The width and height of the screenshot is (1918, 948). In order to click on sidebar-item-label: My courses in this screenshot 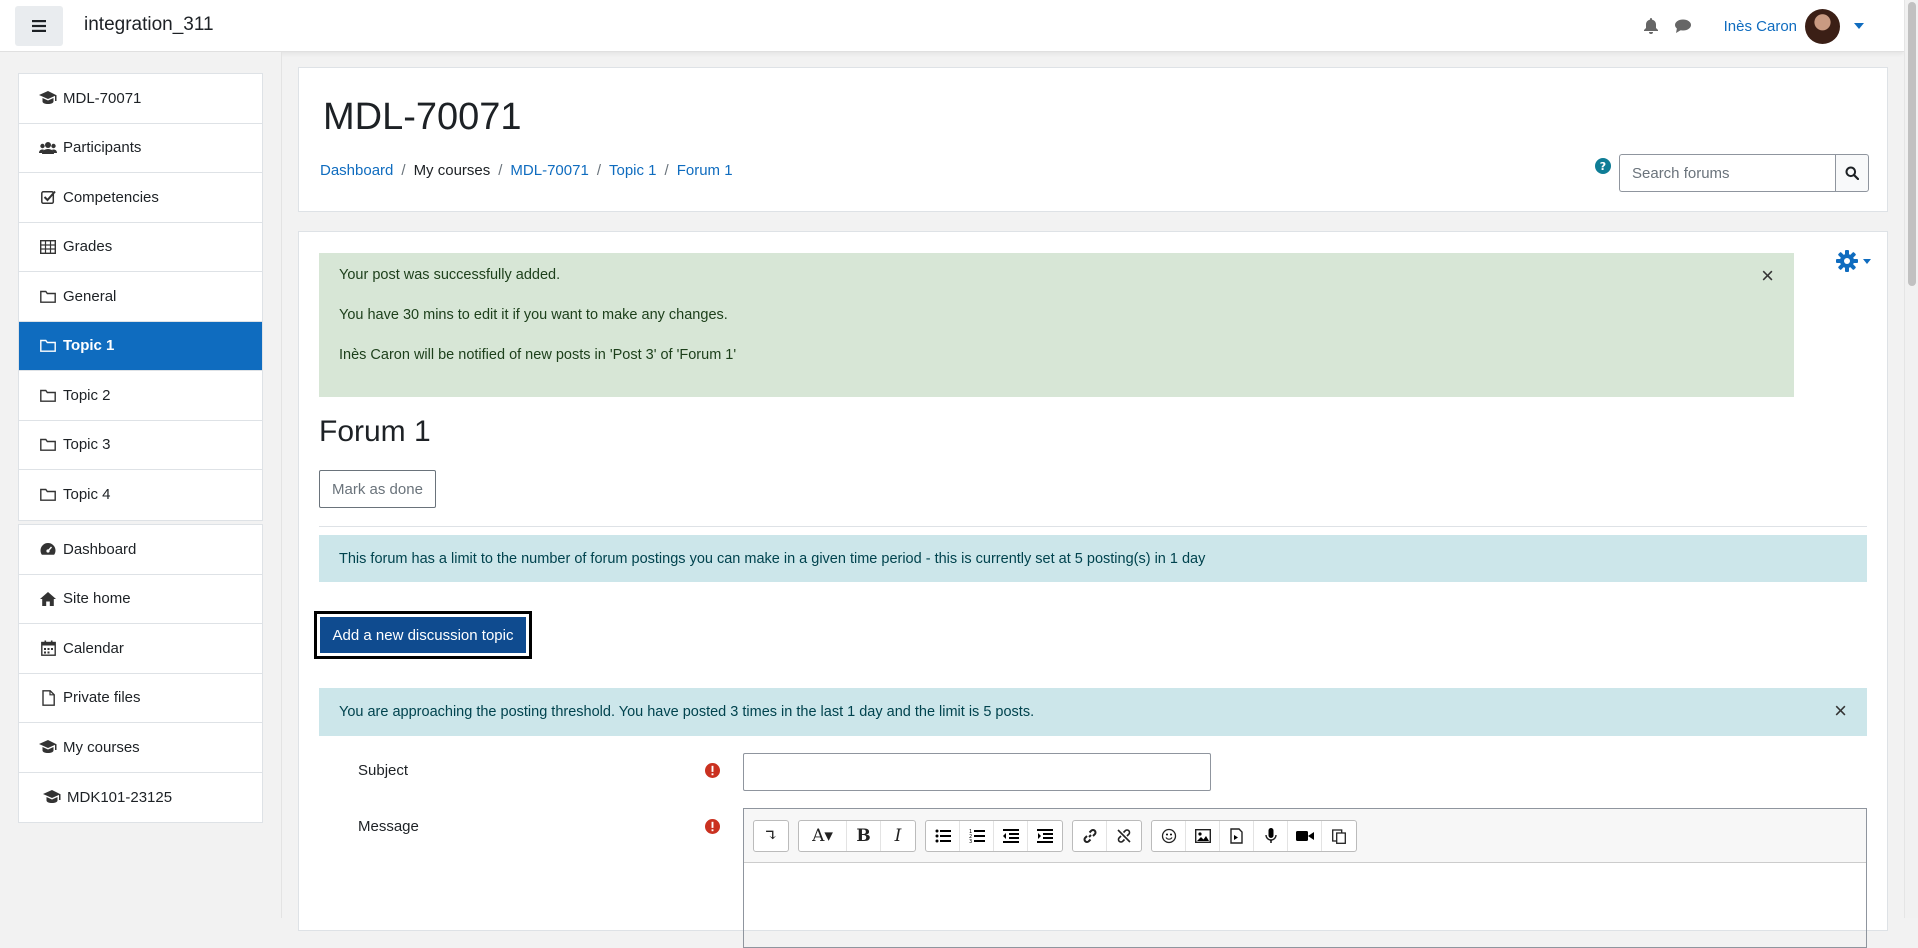, I will do `click(101, 747)`.